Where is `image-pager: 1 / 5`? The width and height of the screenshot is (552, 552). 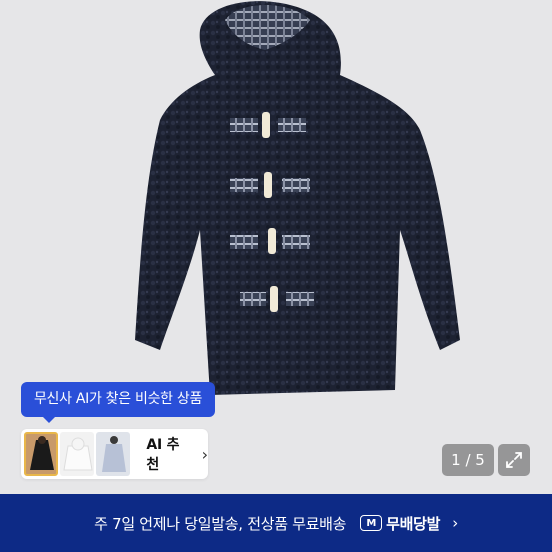
image-pager: 1 / 5 is located at coordinates (468, 460).